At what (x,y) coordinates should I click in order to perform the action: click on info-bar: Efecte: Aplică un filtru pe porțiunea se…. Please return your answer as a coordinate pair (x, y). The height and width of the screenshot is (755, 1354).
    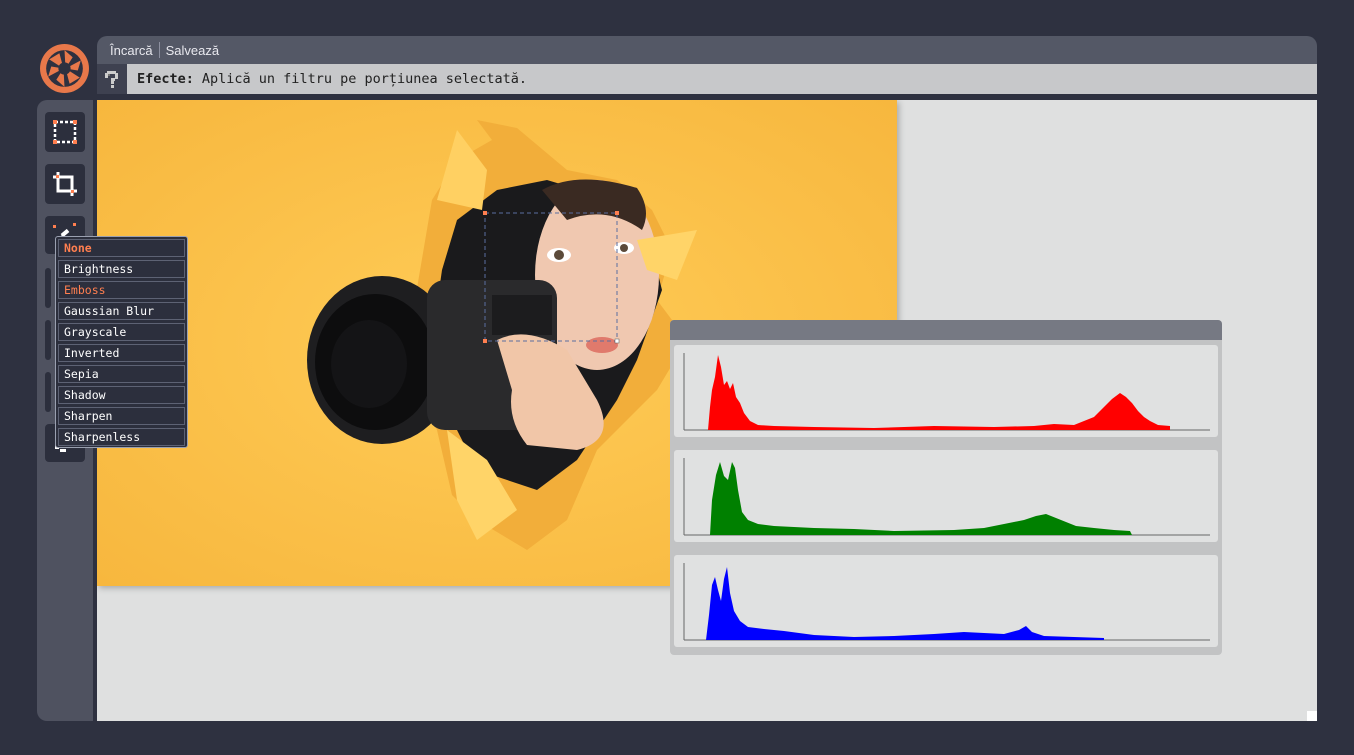
    Looking at the image, I should click on (707, 79).